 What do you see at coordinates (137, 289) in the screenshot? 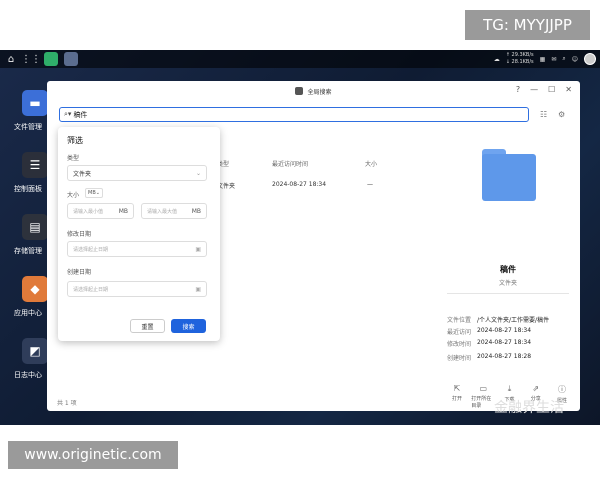
I see `created-date-input: 请选择起止日期 ▣` at bounding box center [137, 289].